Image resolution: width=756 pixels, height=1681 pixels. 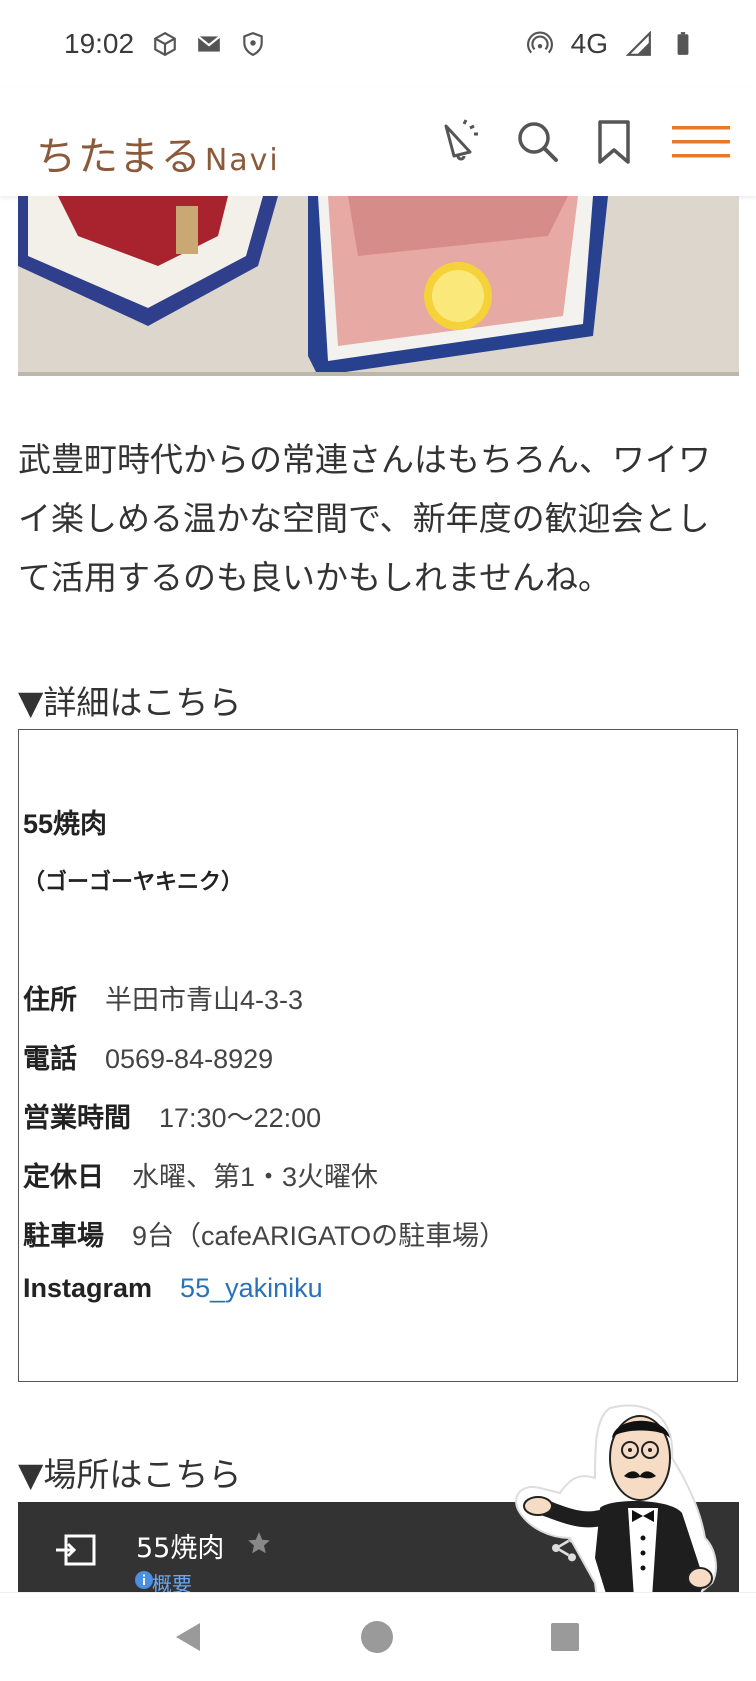 What do you see at coordinates (50, 1000) in the screenshot?
I see `row-label: 住所` at bounding box center [50, 1000].